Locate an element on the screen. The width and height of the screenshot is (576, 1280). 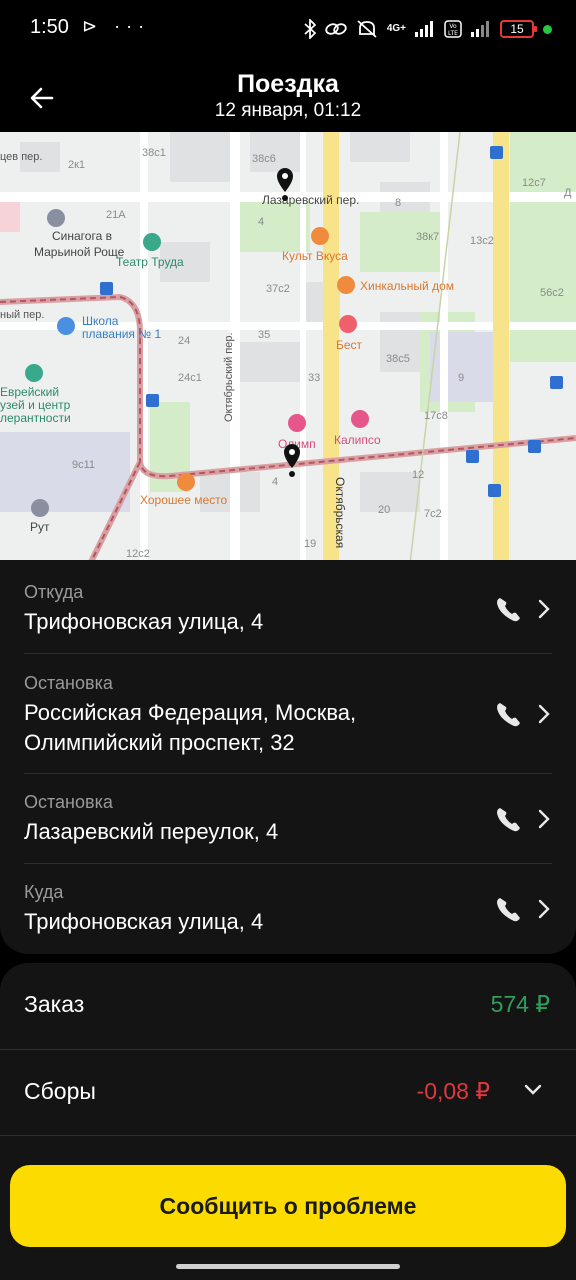
house-number: 9с11 is located at coordinates (83, 465).